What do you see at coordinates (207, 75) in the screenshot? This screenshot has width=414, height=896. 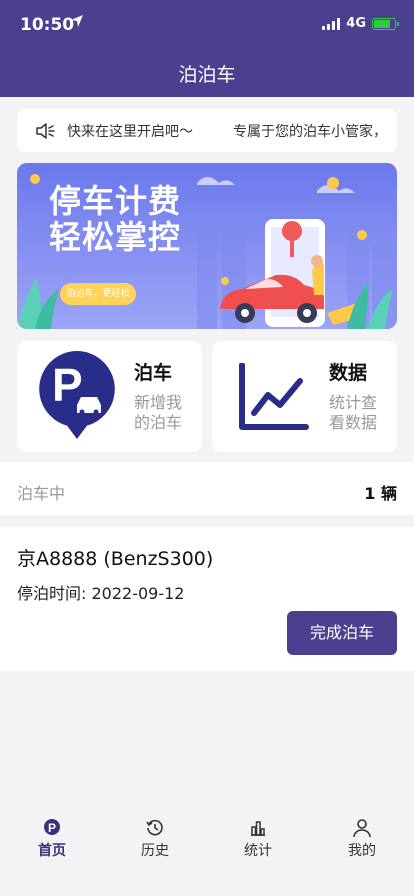 I see `page-title: 泊泊车` at bounding box center [207, 75].